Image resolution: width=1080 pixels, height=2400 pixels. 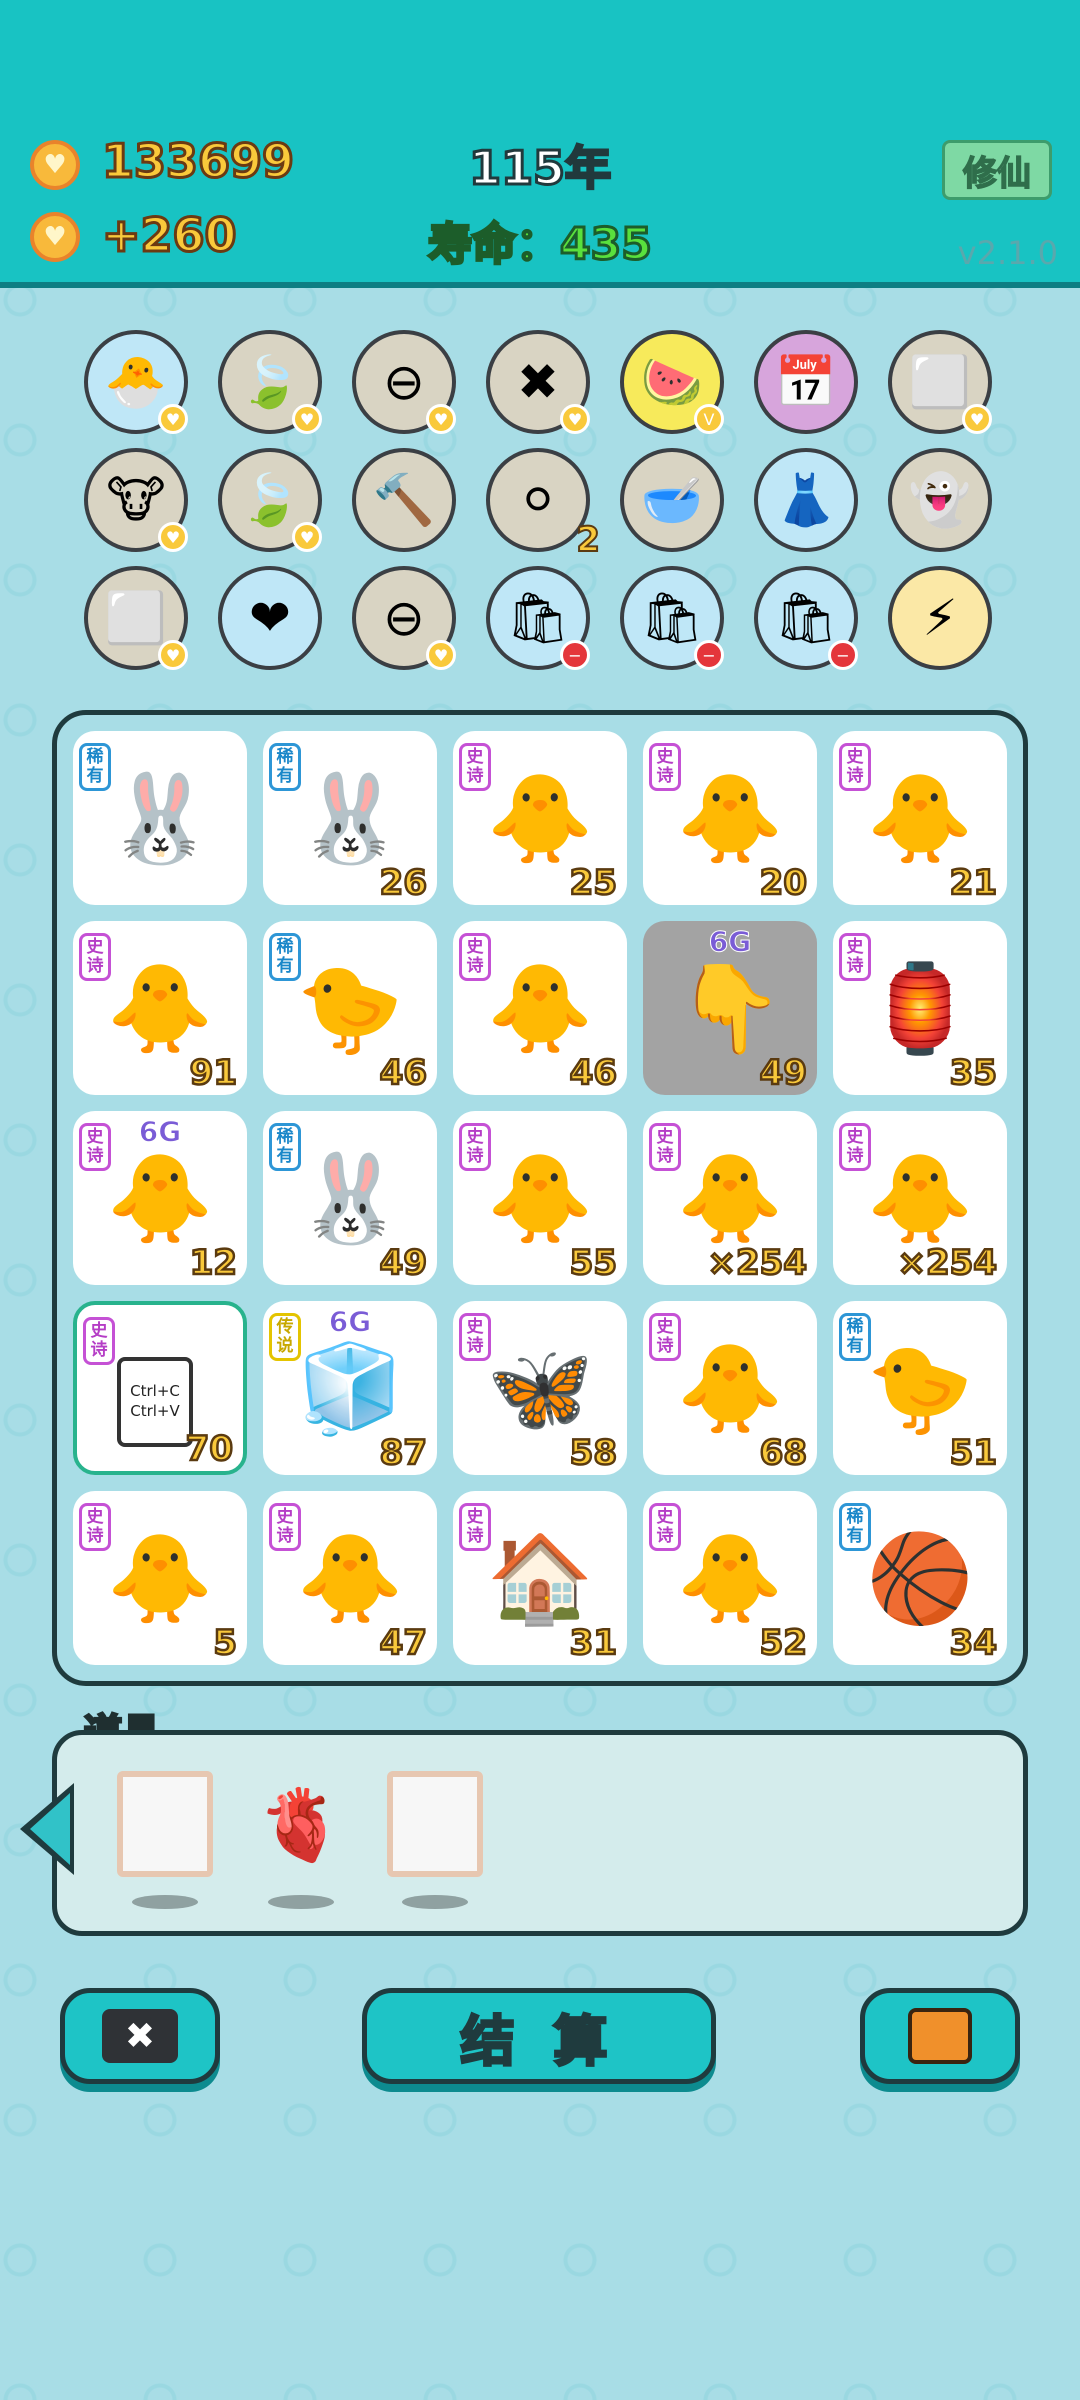 I want to click on board-cell: 史诗 🐥 55, so click(x=540, y=1198).